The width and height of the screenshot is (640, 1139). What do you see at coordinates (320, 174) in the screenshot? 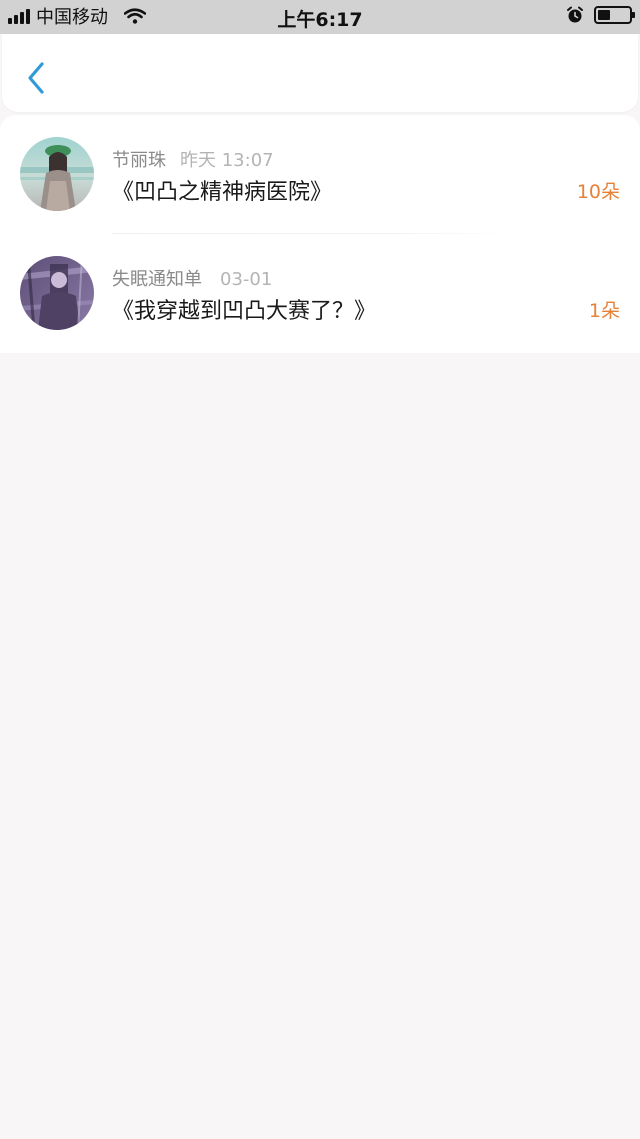
I see `list-item: 节丽珠 昨天 13:07 《凹凸之精神病医院》 10朵` at bounding box center [320, 174].